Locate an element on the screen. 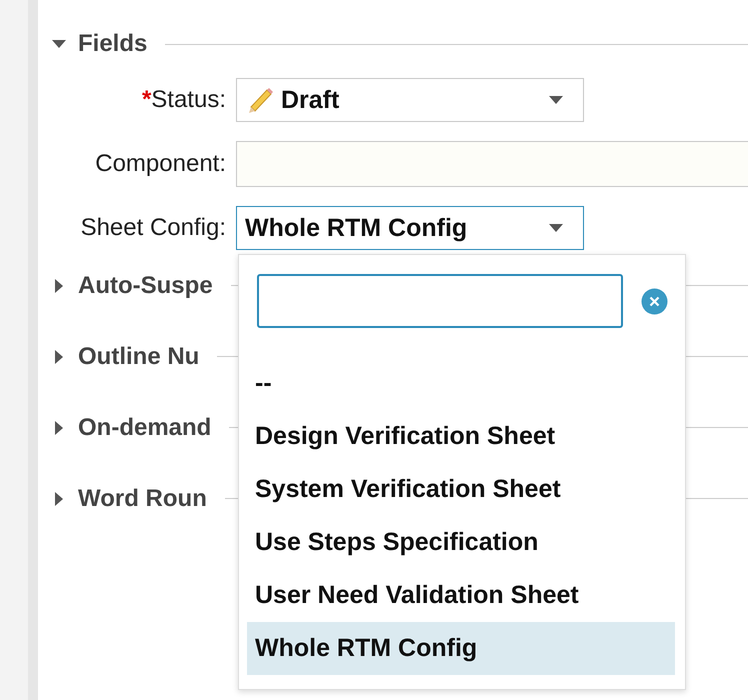 Image resolution: width=748 pixels, height=700 pixels. field-label: Component: is located at coordinates (160, 164).